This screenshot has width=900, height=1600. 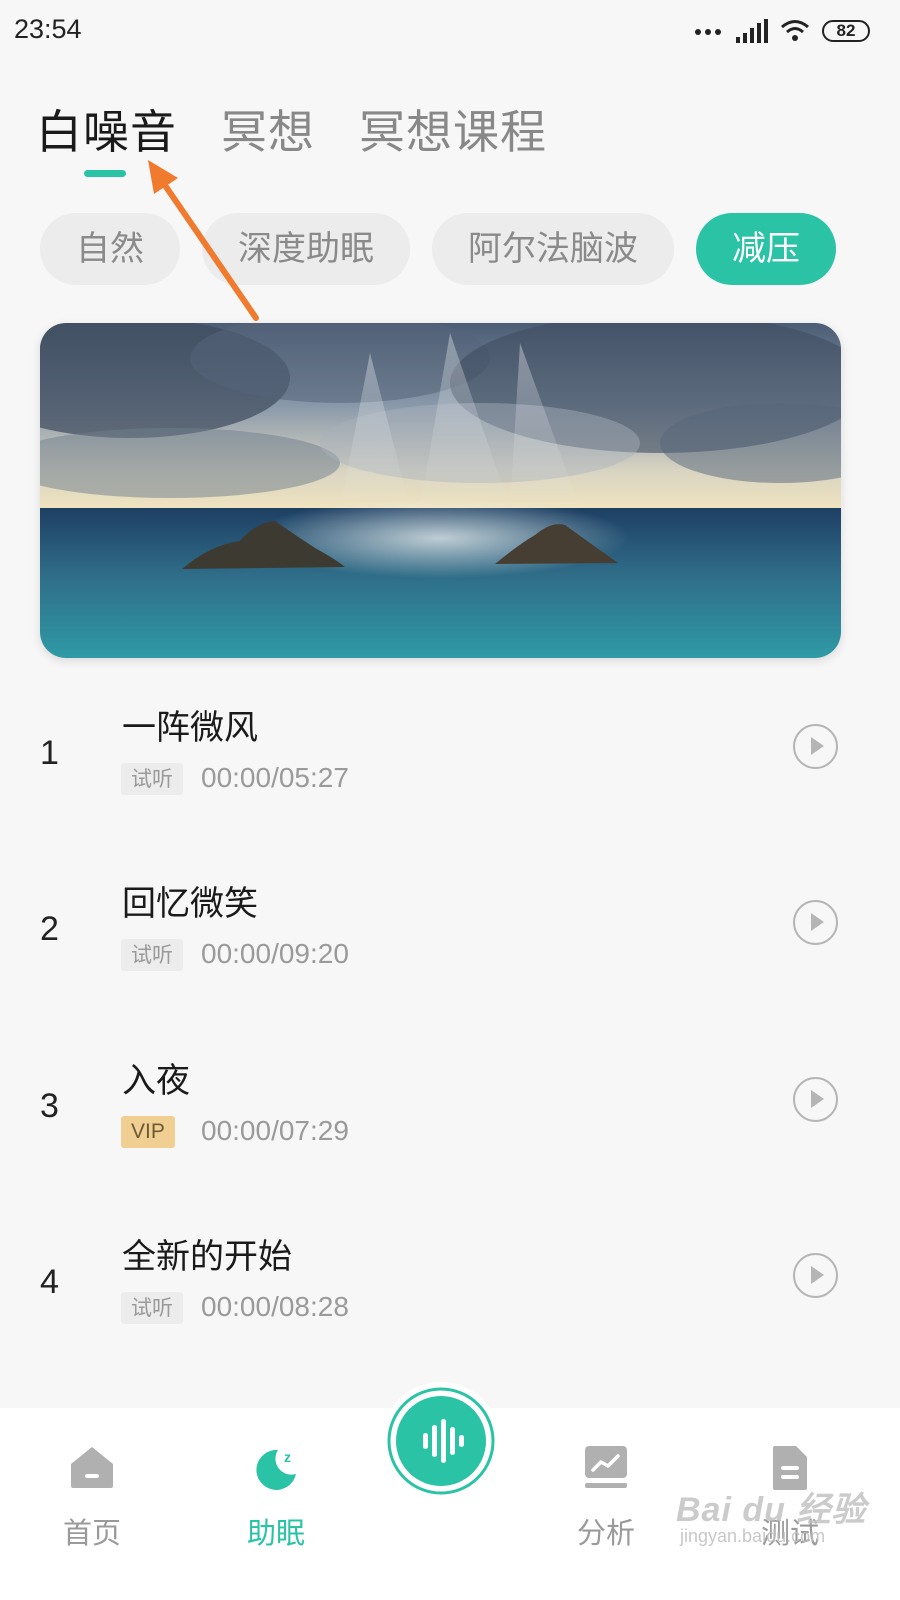 What do you see at coordinates (450, 1141) in the screenshot?
I see `track-row: 3 入夜 VIP 00:00/07:29` at bounding box center [450, 1141].